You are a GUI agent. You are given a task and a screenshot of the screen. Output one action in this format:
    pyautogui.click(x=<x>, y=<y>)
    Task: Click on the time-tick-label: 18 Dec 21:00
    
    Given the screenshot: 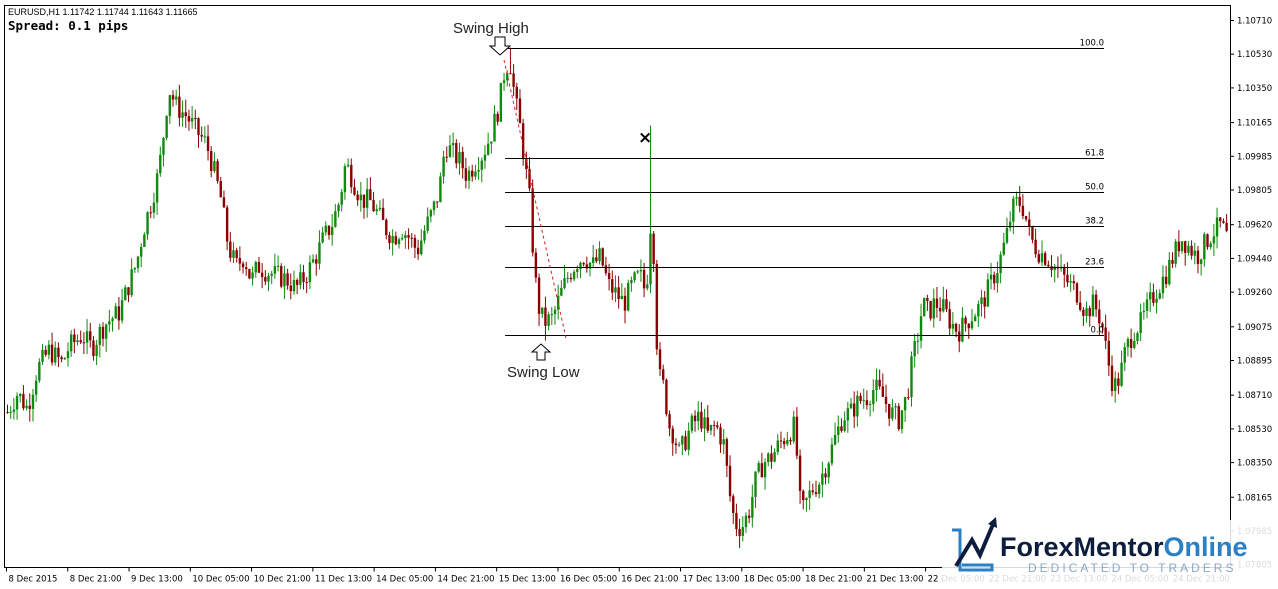 What is the action you would take?
    pyautogui.click(x=833, y=580)
    